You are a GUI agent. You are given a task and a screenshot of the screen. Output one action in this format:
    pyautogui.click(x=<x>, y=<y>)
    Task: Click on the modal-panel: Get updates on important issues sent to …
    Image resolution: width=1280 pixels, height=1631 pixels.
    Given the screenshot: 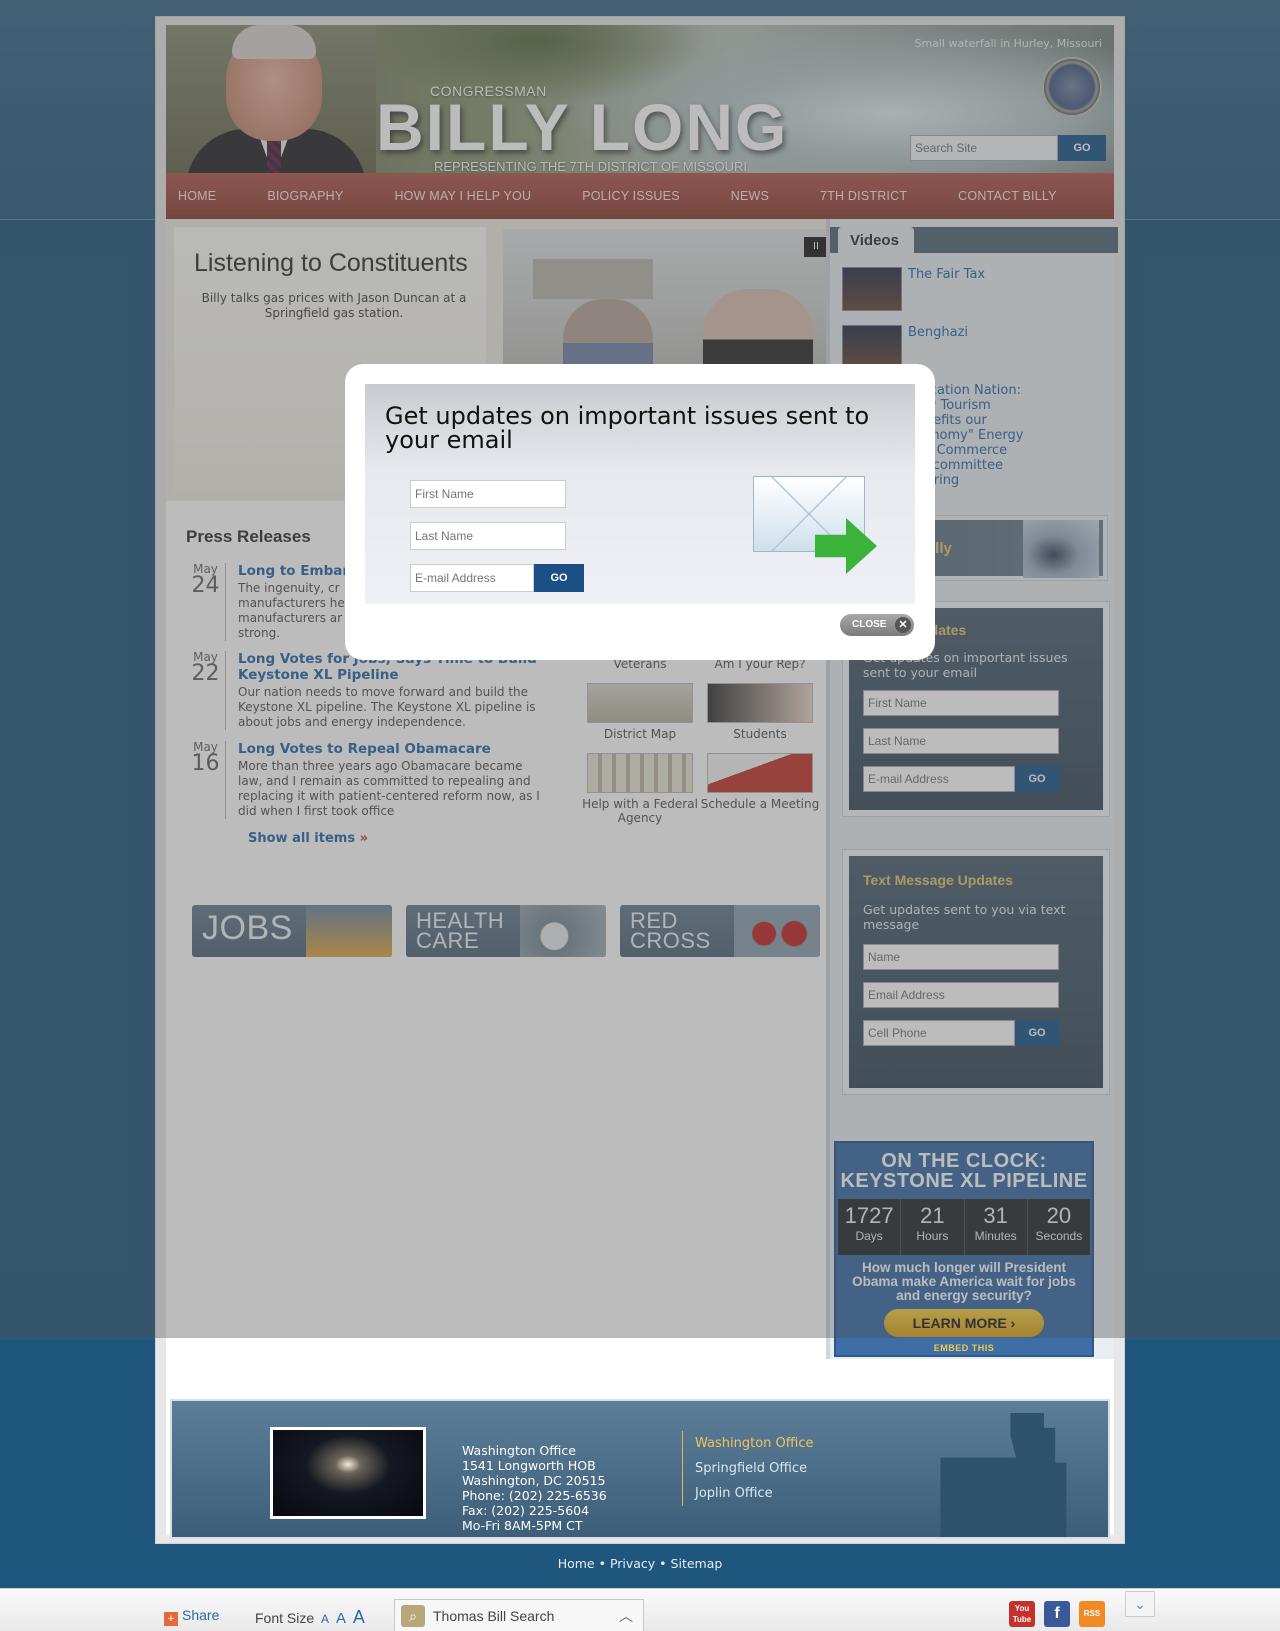 What is the action you would take?
    pyautogui.click(x=640, y=494)
    